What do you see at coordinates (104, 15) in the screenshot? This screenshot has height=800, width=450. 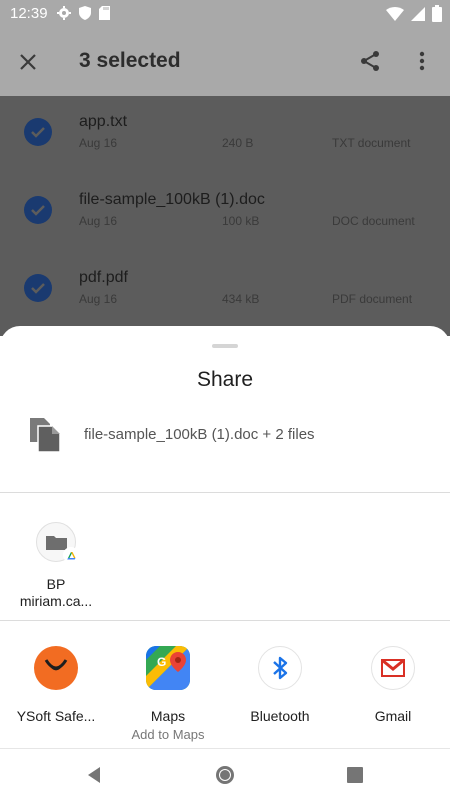 I see `sd-card-icon` at bounding box center [104, 15].